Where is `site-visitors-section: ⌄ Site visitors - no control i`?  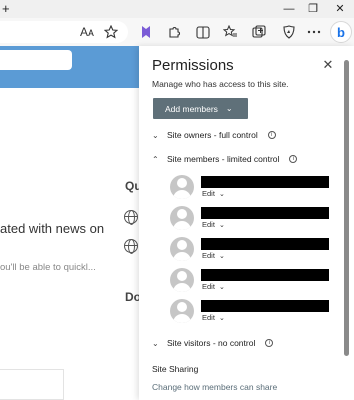
site-visitors-section: ⌄ Site visitors - no control i is located at coordinates (213, 343).